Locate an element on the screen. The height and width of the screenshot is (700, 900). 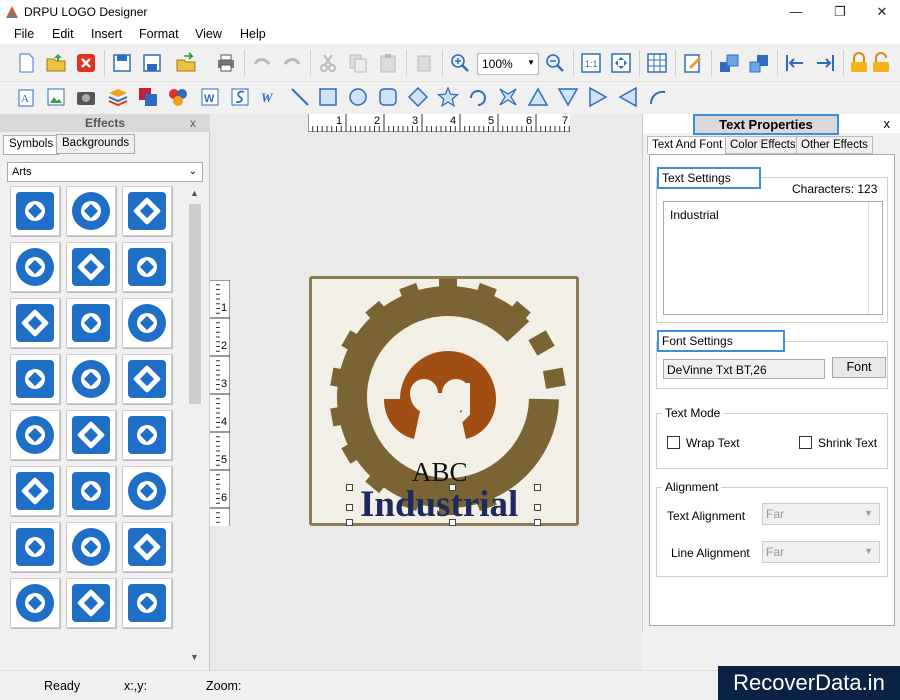
unlock-icon is located at coordinates (881, 63).